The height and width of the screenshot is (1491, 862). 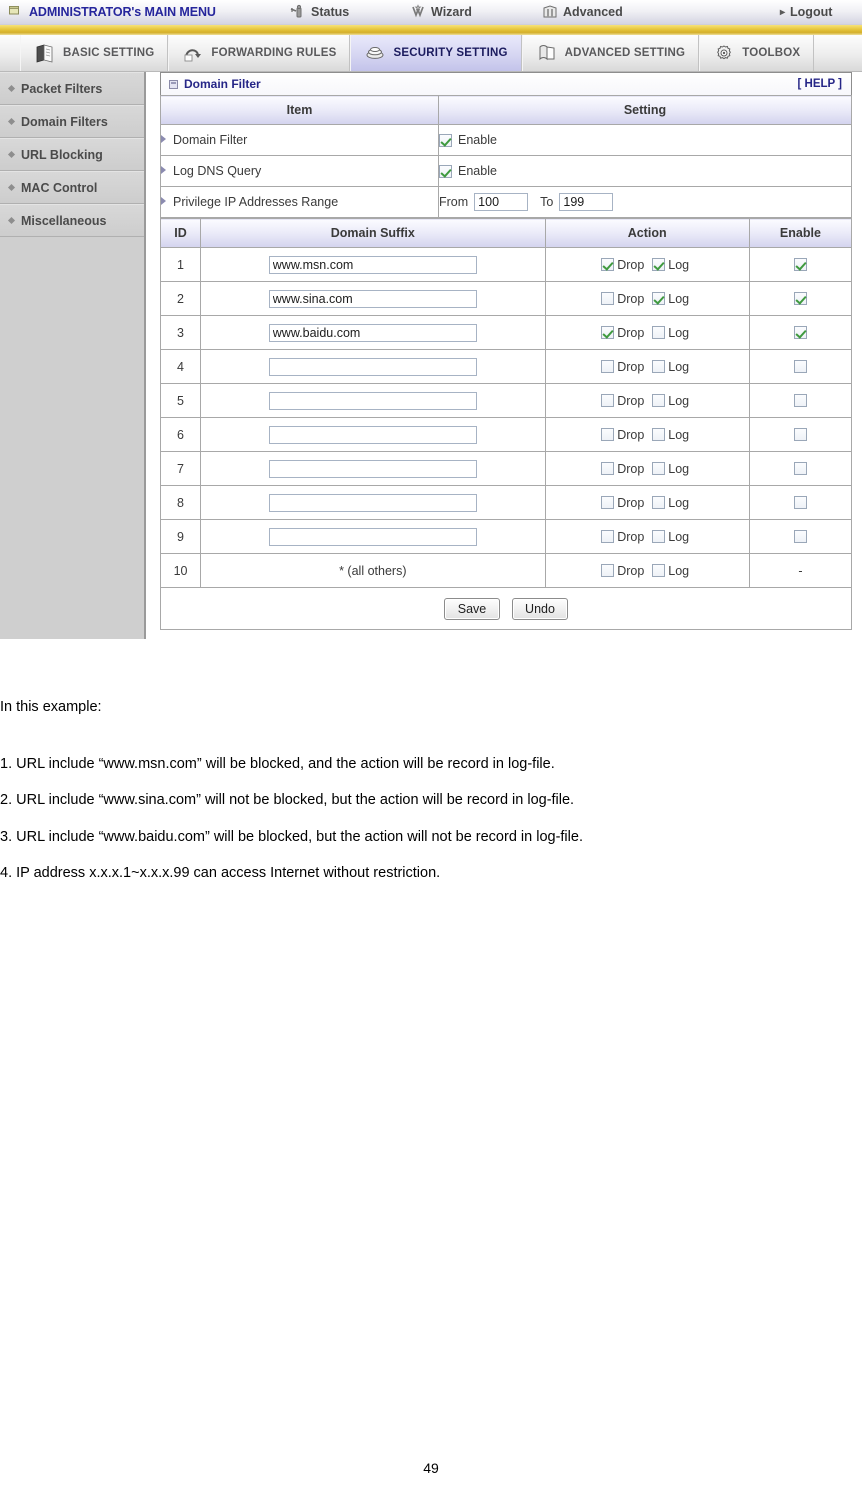 I want to click on tab-basic-setting: BASIC SETTING, so click(x=94, y=53).